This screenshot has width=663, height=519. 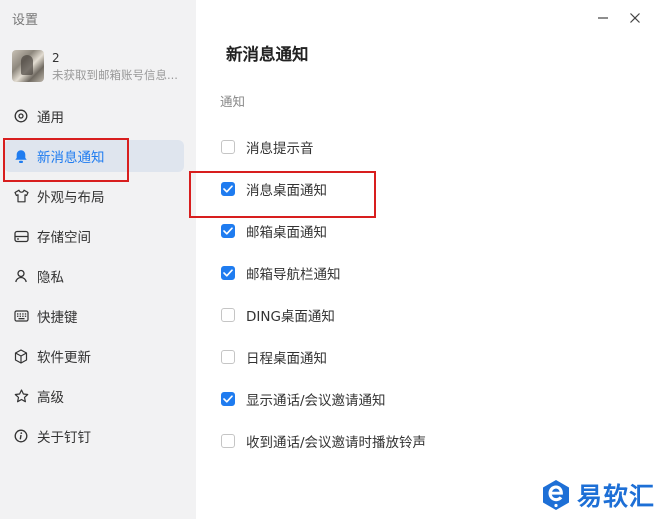 What do you see at coordinates (64, 358) in the screenshot?
I see `sidebar-item-label: 软件更新` at bounding box center [64, 358].